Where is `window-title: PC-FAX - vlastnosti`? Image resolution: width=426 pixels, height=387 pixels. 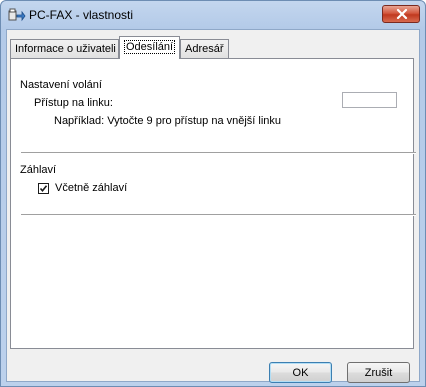
window-title: PC-FAX - vlastnosti is located at coordinates (81, 15).